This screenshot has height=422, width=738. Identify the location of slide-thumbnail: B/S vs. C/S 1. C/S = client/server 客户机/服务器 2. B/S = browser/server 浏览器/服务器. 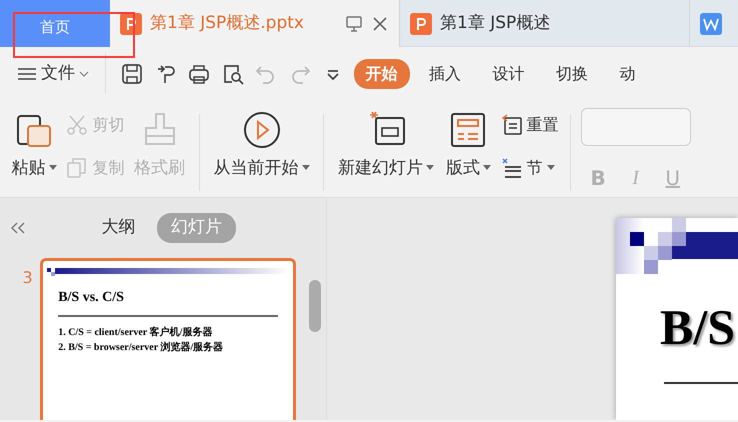
(168, 339).